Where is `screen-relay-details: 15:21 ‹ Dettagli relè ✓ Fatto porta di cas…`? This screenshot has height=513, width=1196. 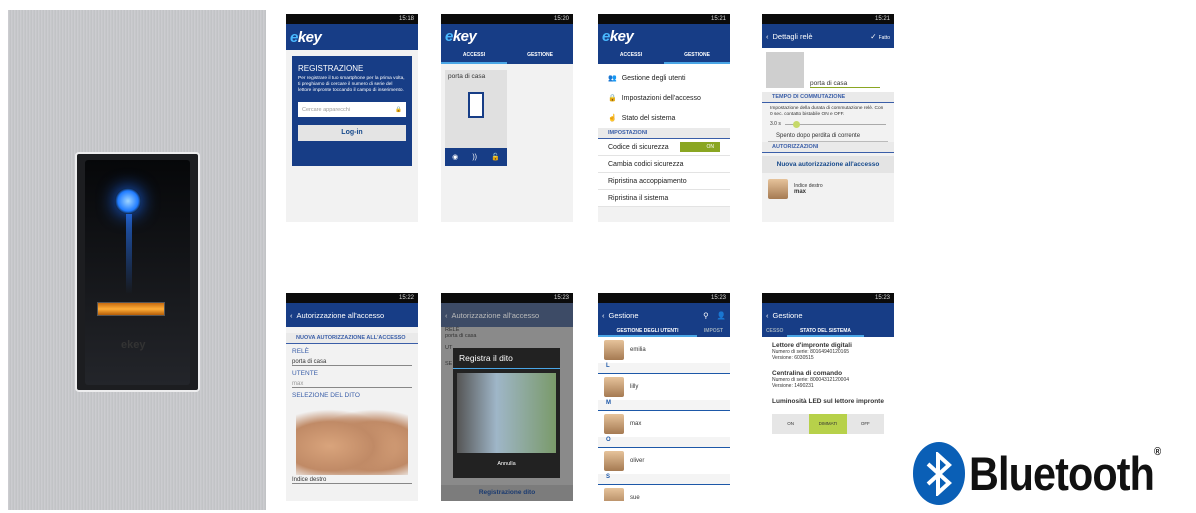
screen-relay-details: 15:21 ‹ Dettagli relè ✓ Fatto porta di cas… is located at coordinates (828, 118).